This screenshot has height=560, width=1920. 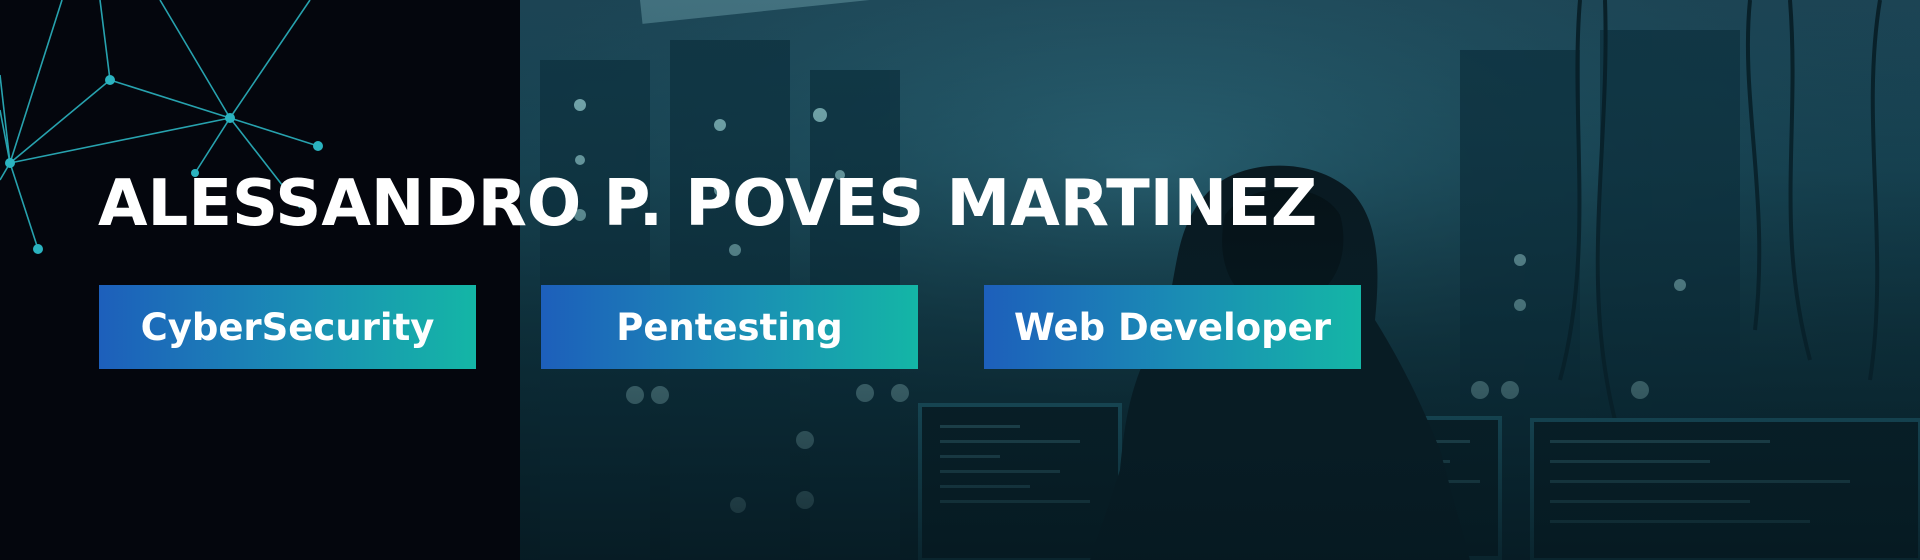 I want to click on tag-cybersecurity: CyberSecurity, so click(x=287, y=327).